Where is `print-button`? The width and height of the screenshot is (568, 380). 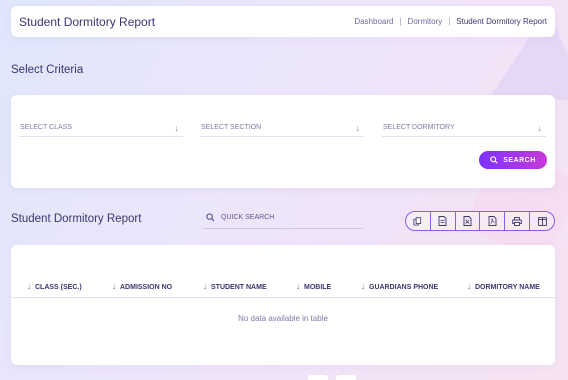 print-button is located at coordinates (518, 221).